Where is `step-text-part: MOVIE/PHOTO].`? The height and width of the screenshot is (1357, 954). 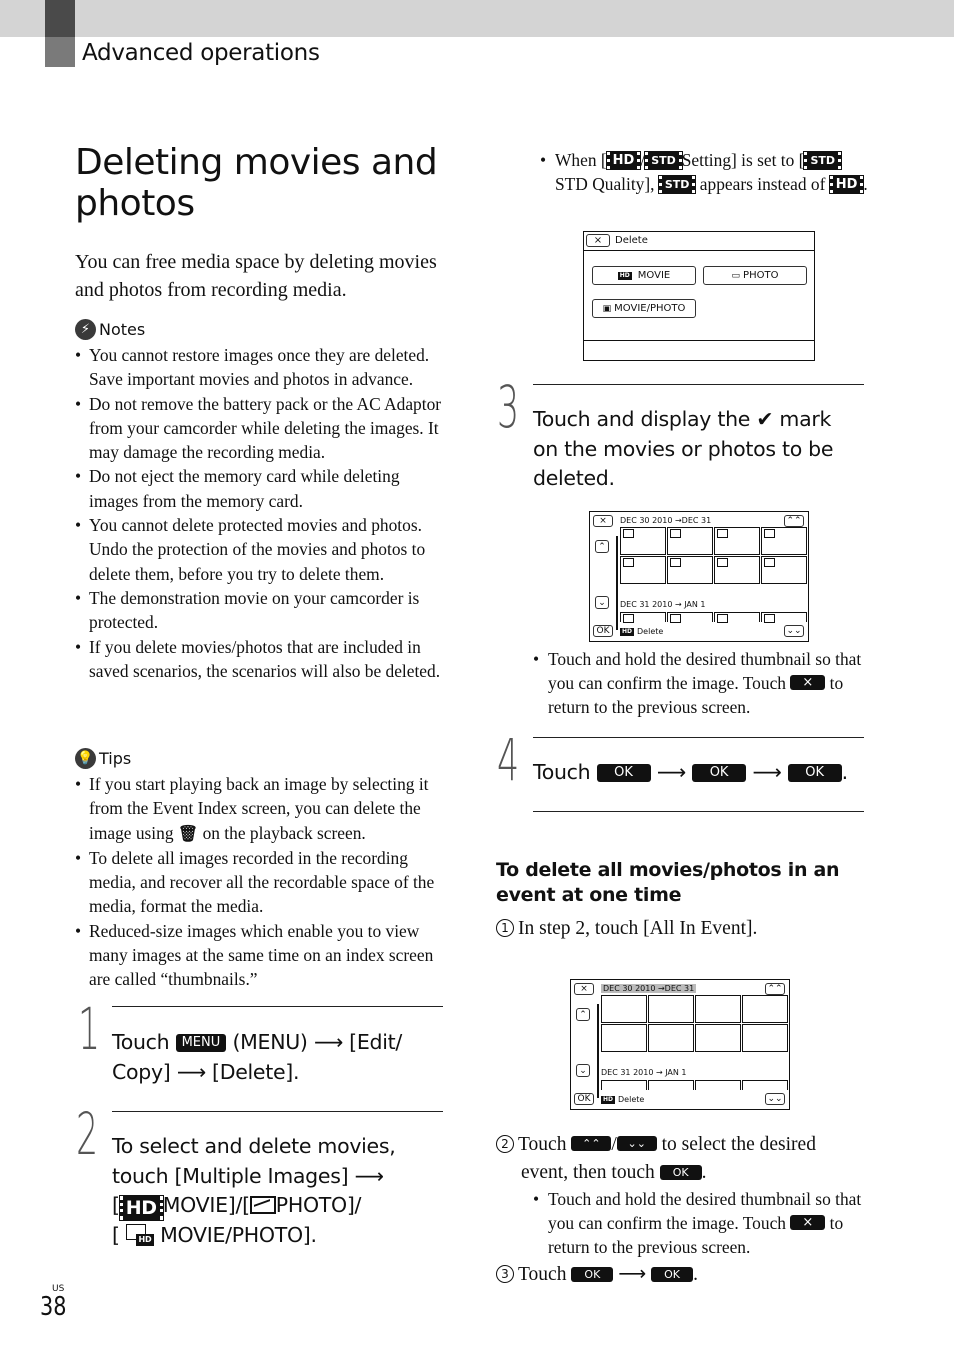
step-text-part: MOVIE/PHOTO]. is located at coordinates (238, 1234).